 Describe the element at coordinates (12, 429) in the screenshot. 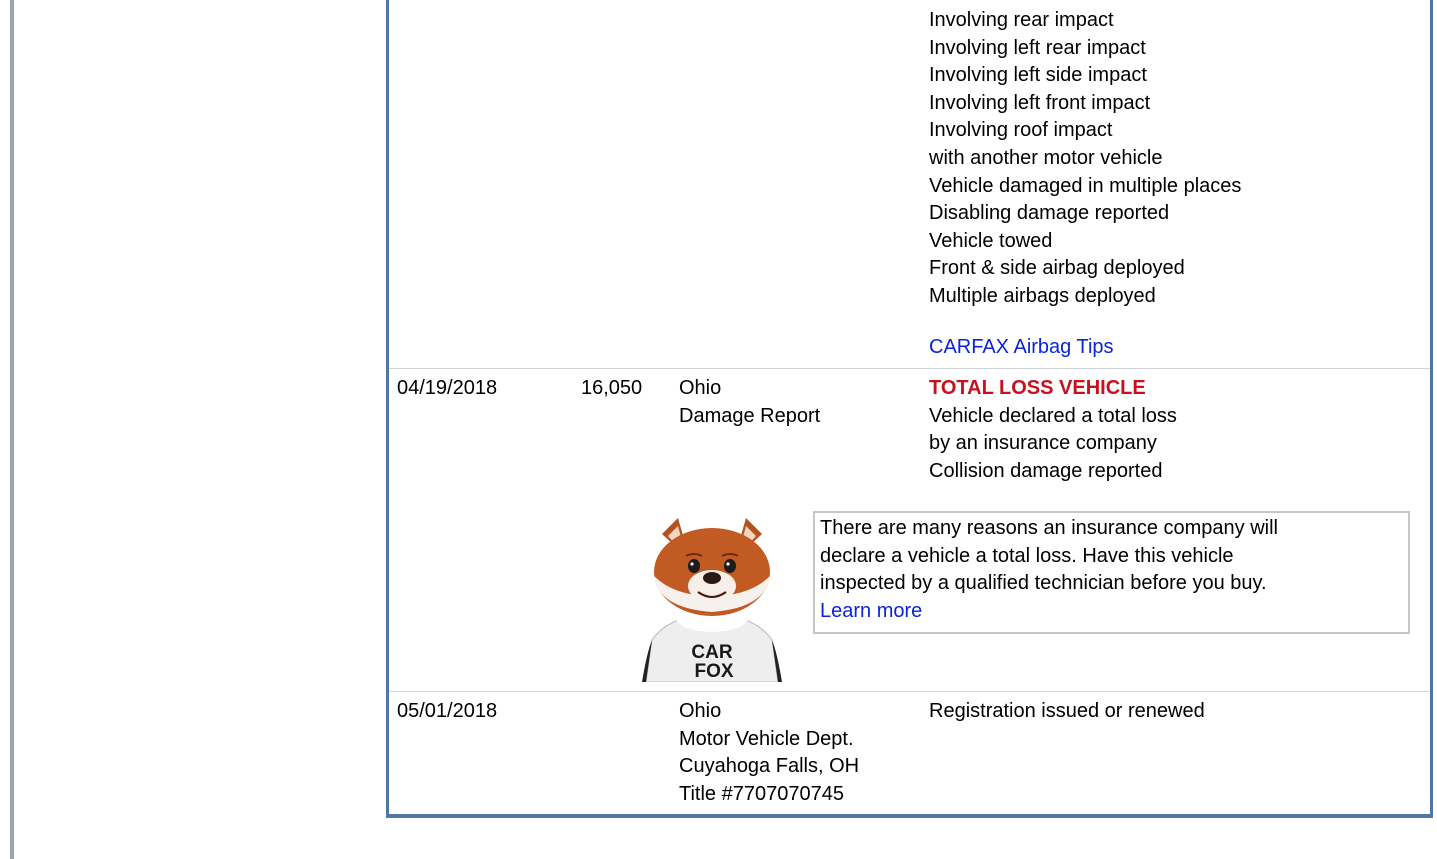

I see `left-page-rule` at that location.